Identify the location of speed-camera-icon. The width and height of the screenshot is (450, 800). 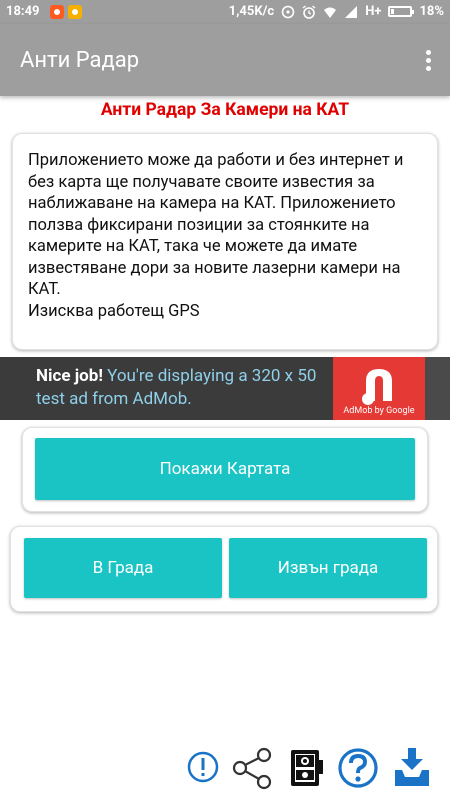
(306, 769).